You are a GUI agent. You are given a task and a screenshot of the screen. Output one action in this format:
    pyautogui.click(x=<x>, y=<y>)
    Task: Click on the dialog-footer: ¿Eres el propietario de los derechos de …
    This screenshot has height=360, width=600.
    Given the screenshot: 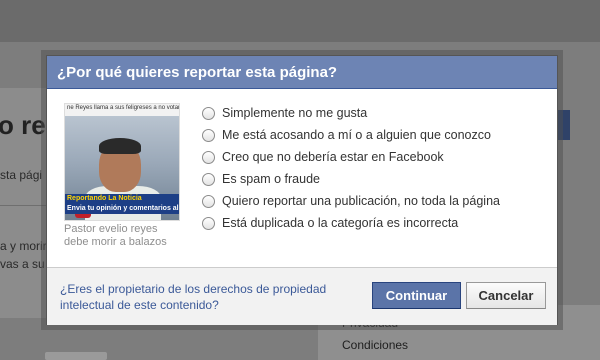 What is the action you would take?
    pyautogui.click(x=302, y=296)
    